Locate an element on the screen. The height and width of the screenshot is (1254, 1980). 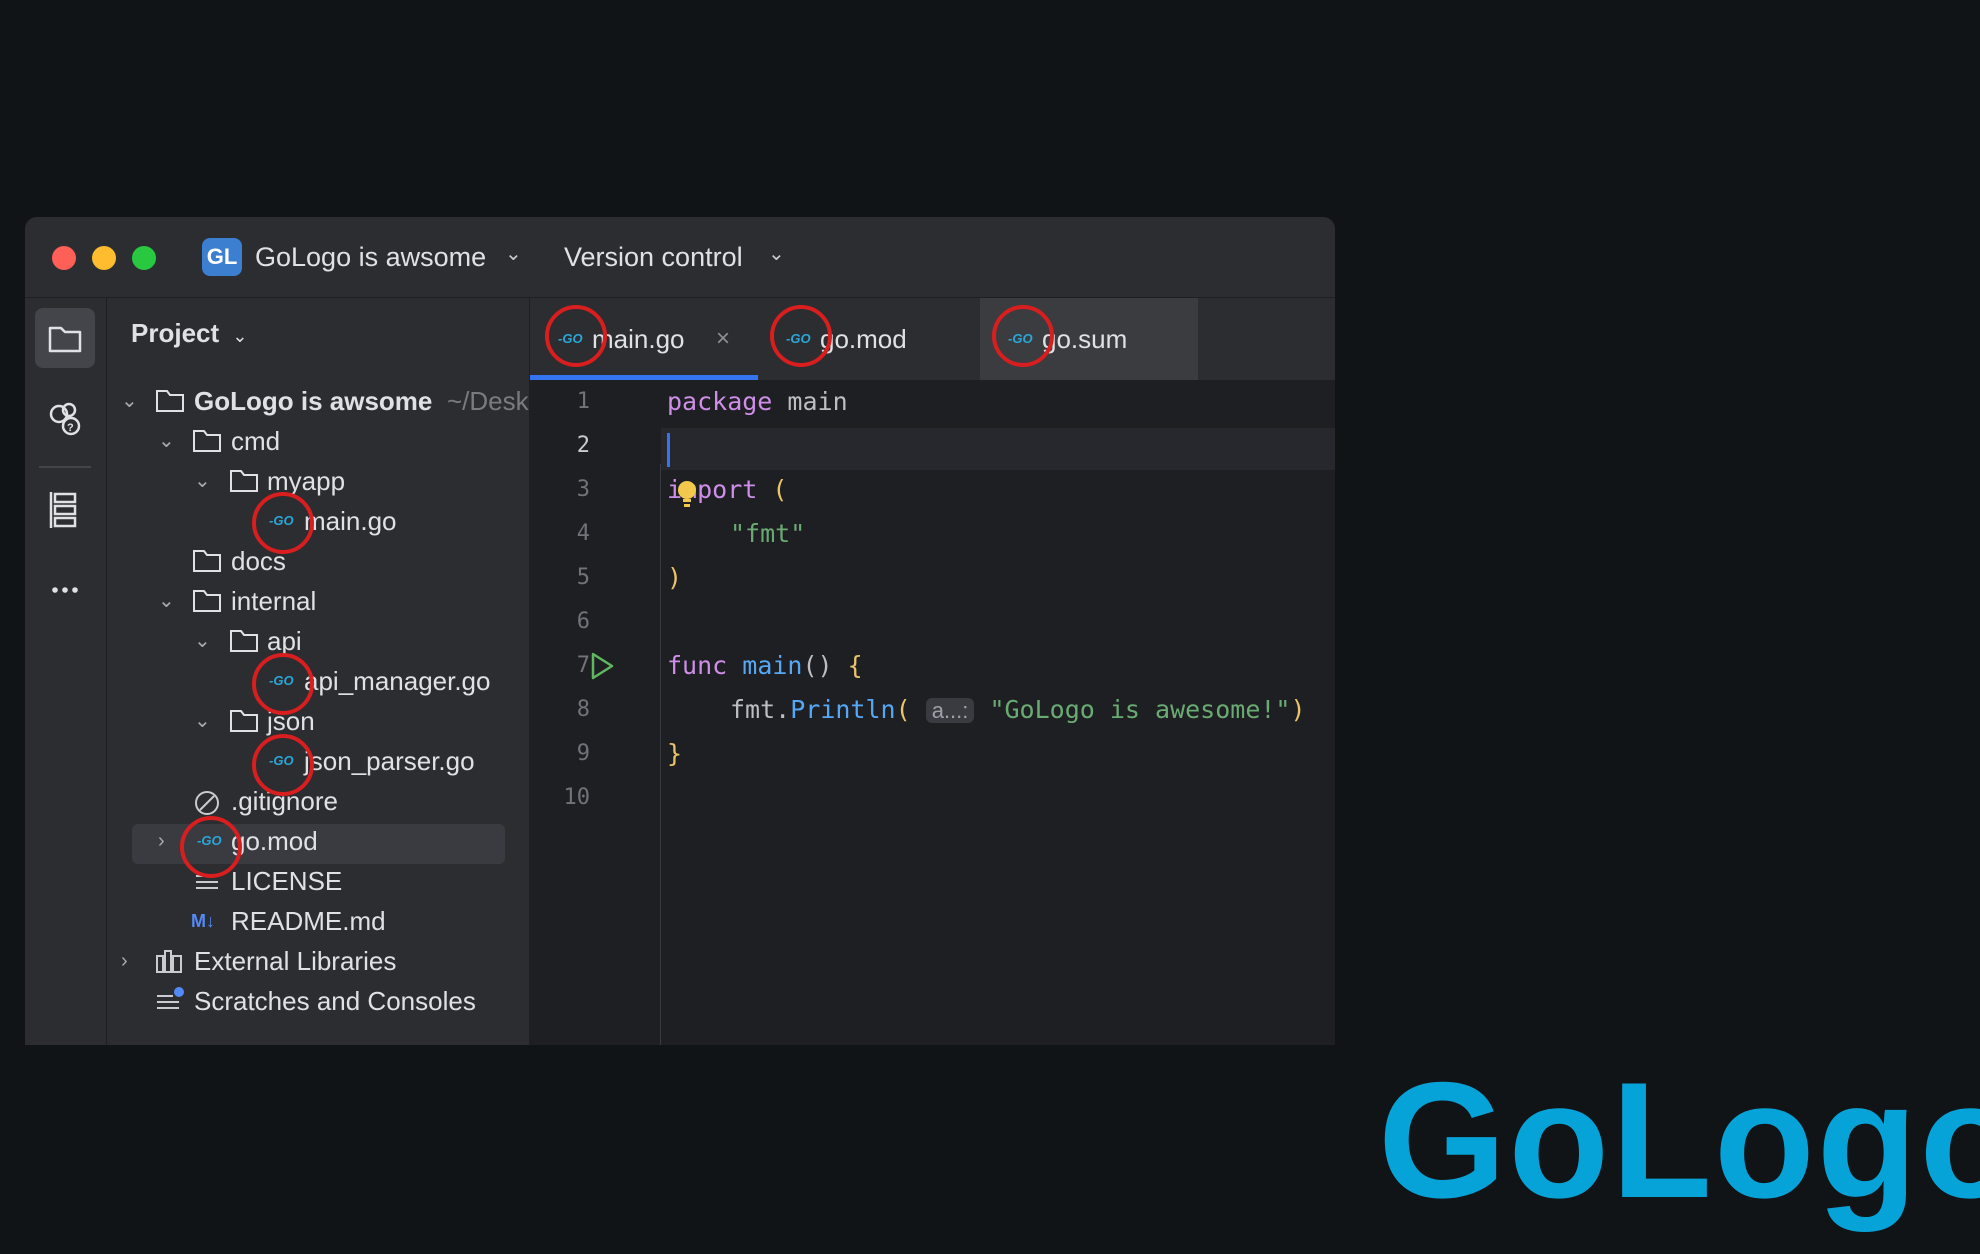
scratches-icon is located at coordinates (170, 998).